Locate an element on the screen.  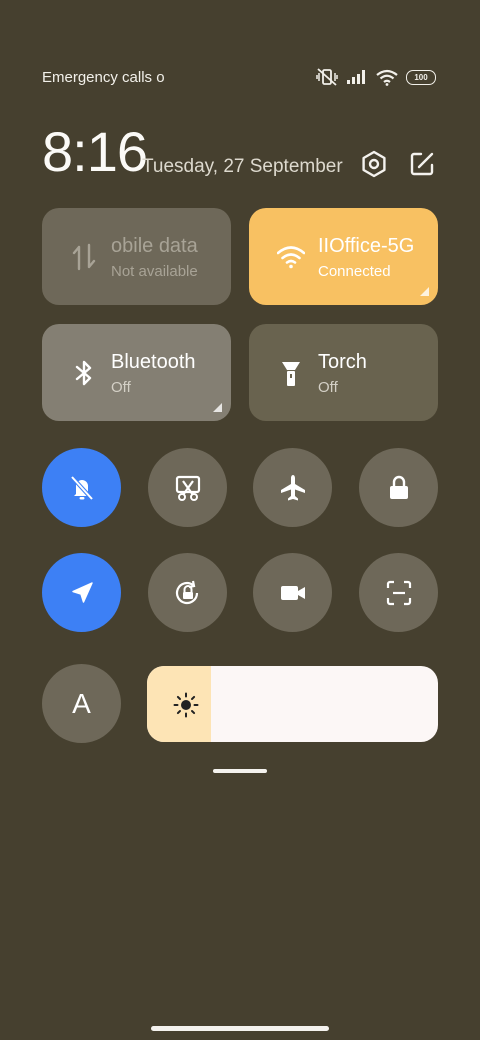
scanner-toggle is located at coordinates (398, 592).